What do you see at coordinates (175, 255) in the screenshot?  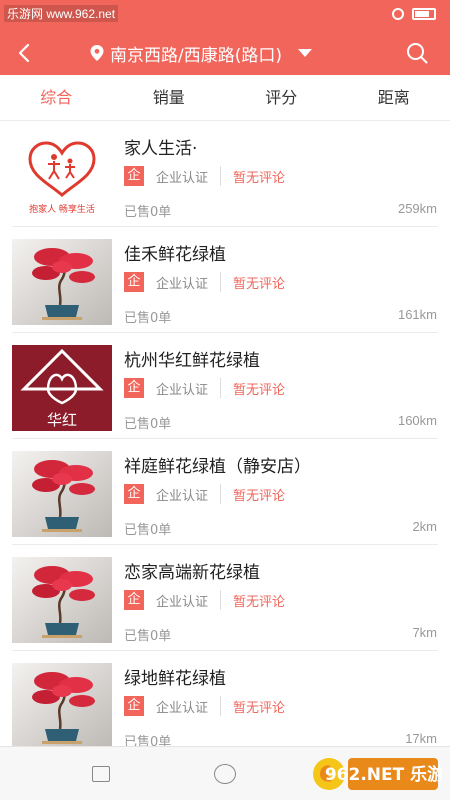 I see `shop-name: 佳禾鲜花绿植` at bounding box center [175, 255].